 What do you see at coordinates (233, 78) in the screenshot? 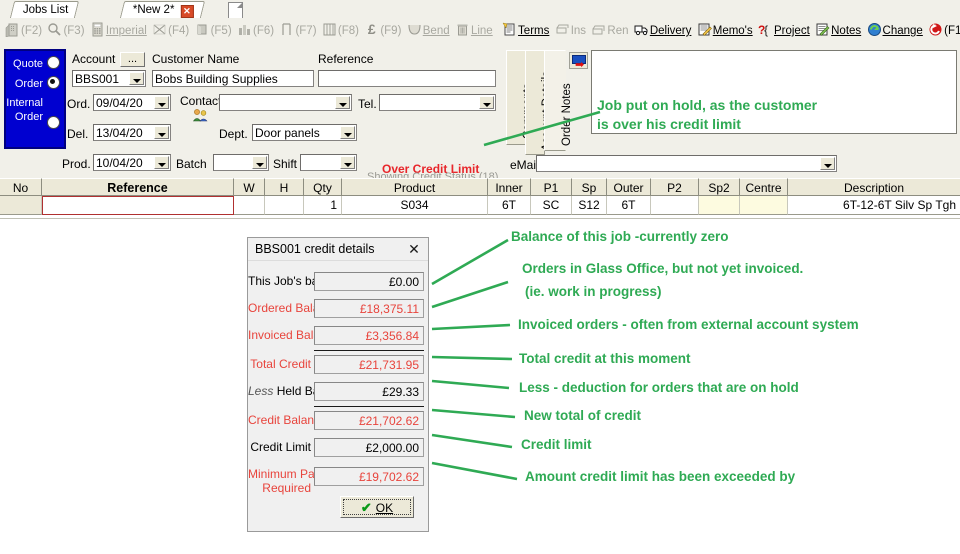
I see `customer-name-input: Bobs Building Supplies` at bounding box center [233, 78].